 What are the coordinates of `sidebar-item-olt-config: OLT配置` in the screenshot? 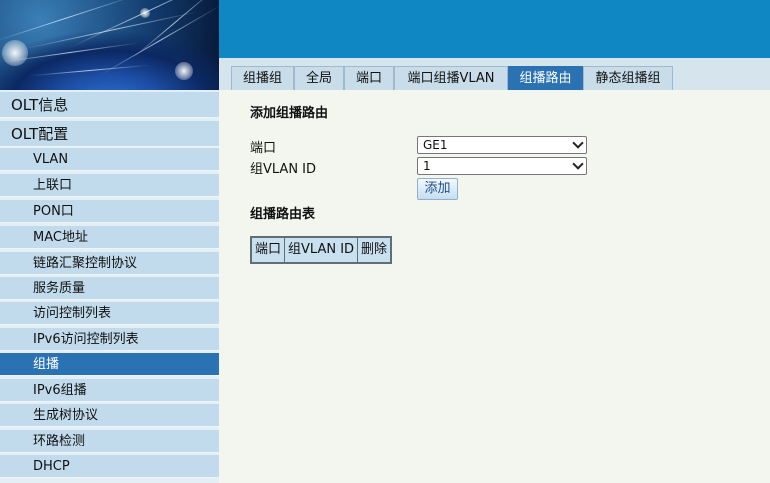 It's located at (109, 134).